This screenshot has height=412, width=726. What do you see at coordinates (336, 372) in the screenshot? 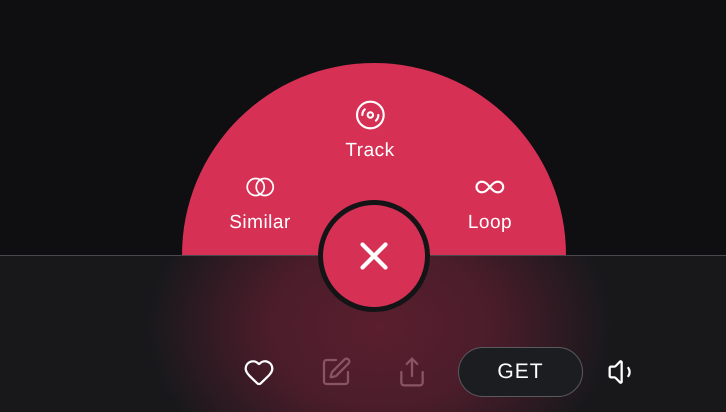
I see `pen-square-icon` at bounding box center [336, 372].